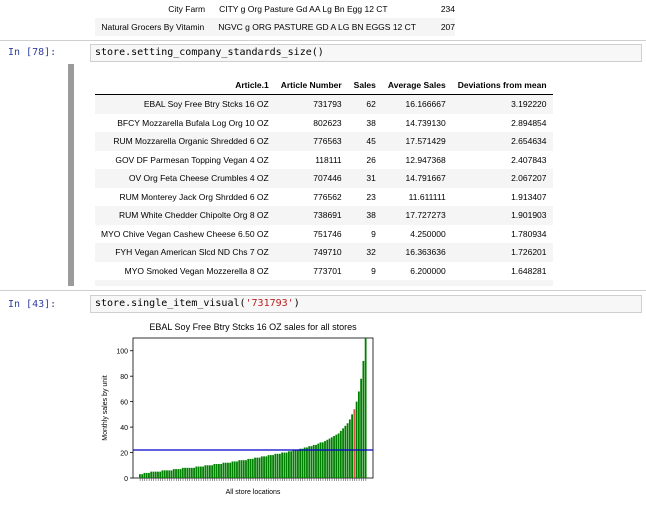 This screenshot has width=646, height=506. I want to click on table-cell: 32, so click(364, 252).